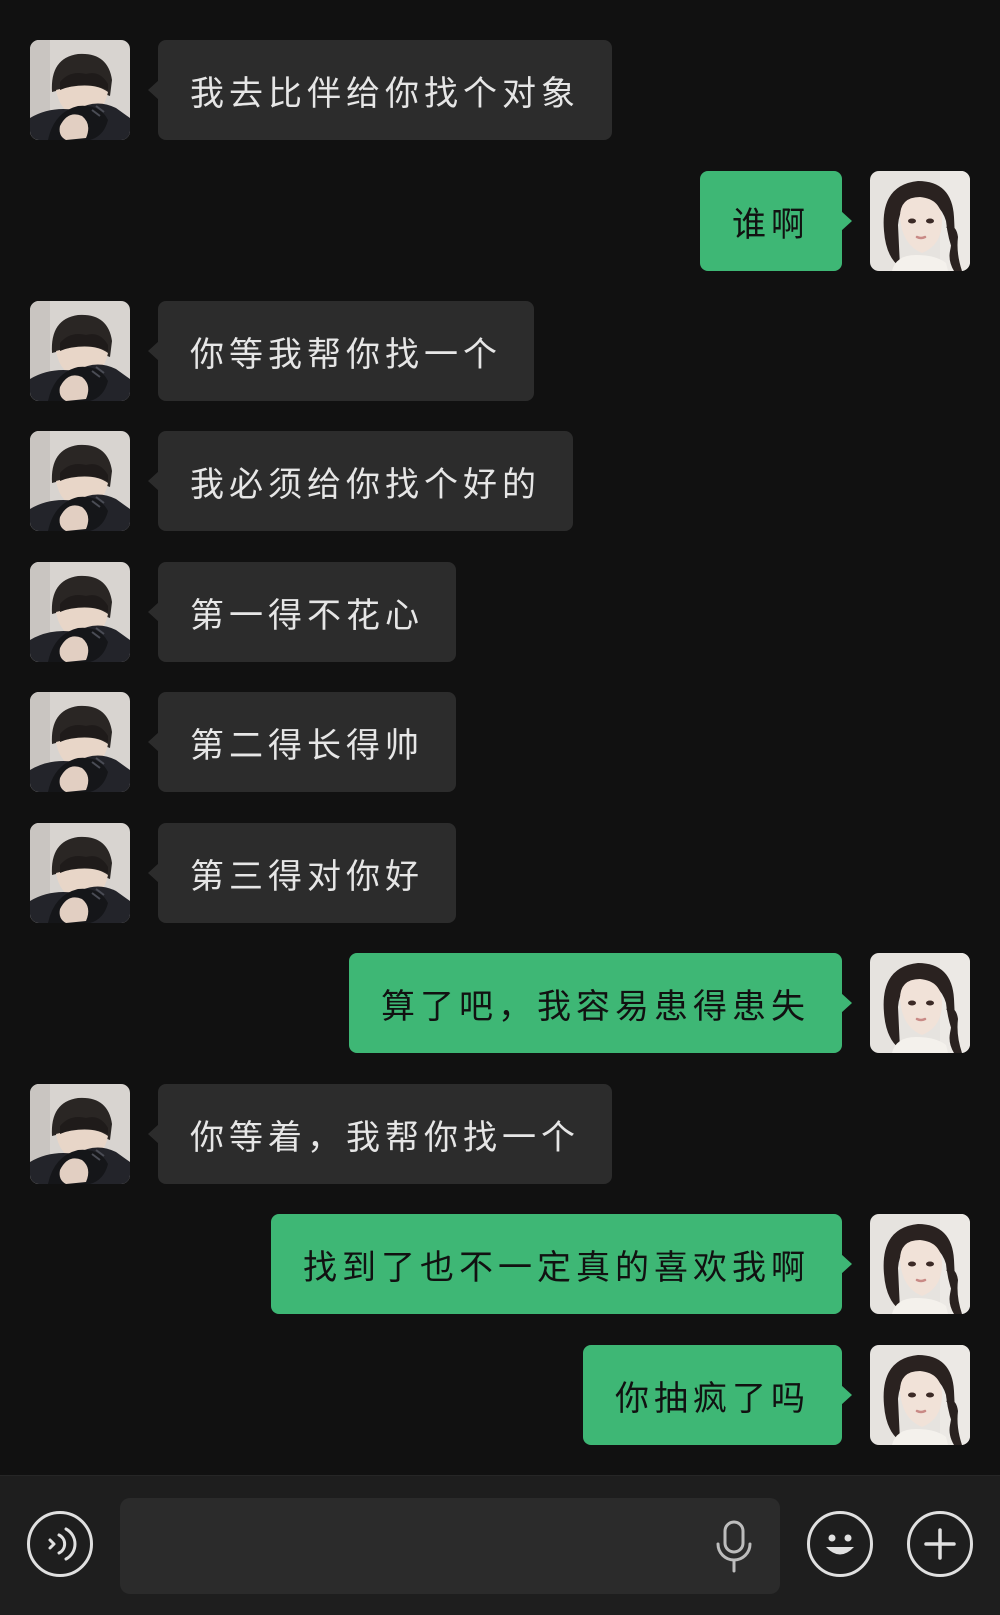  Describe the element at coordinates (360, 481) in the screenshot. I see `message-bubble-incoming: 我必须给你找个好的` at that location.